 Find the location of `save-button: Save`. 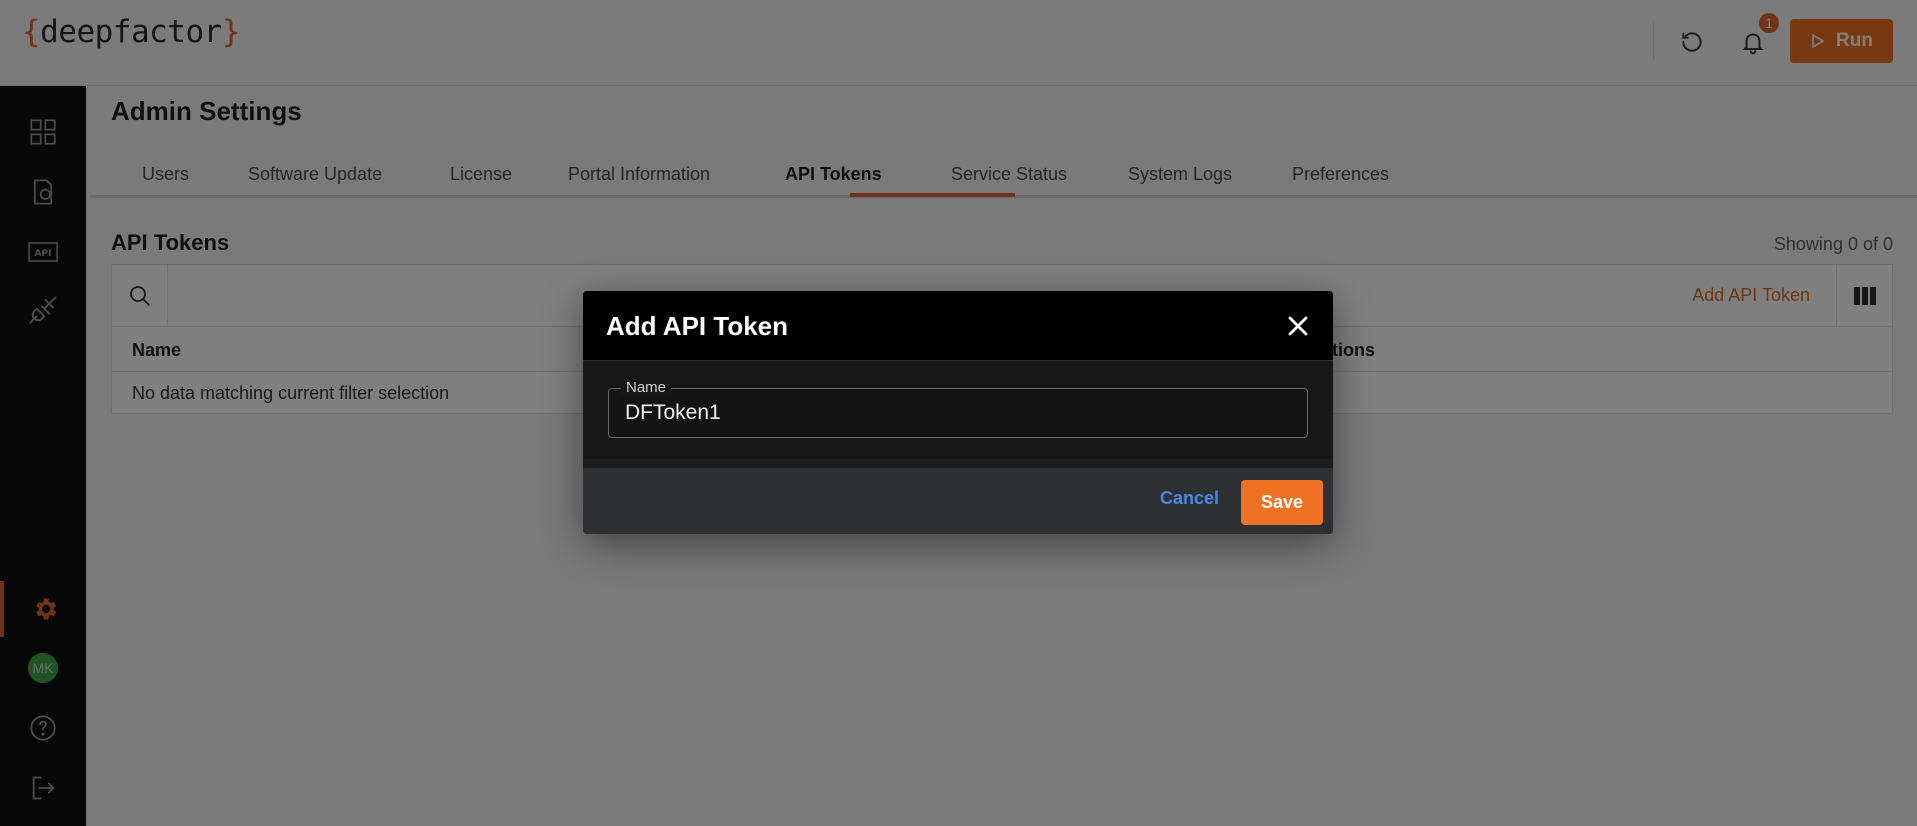

save-button: Save is located at coordinates (1282, 502).